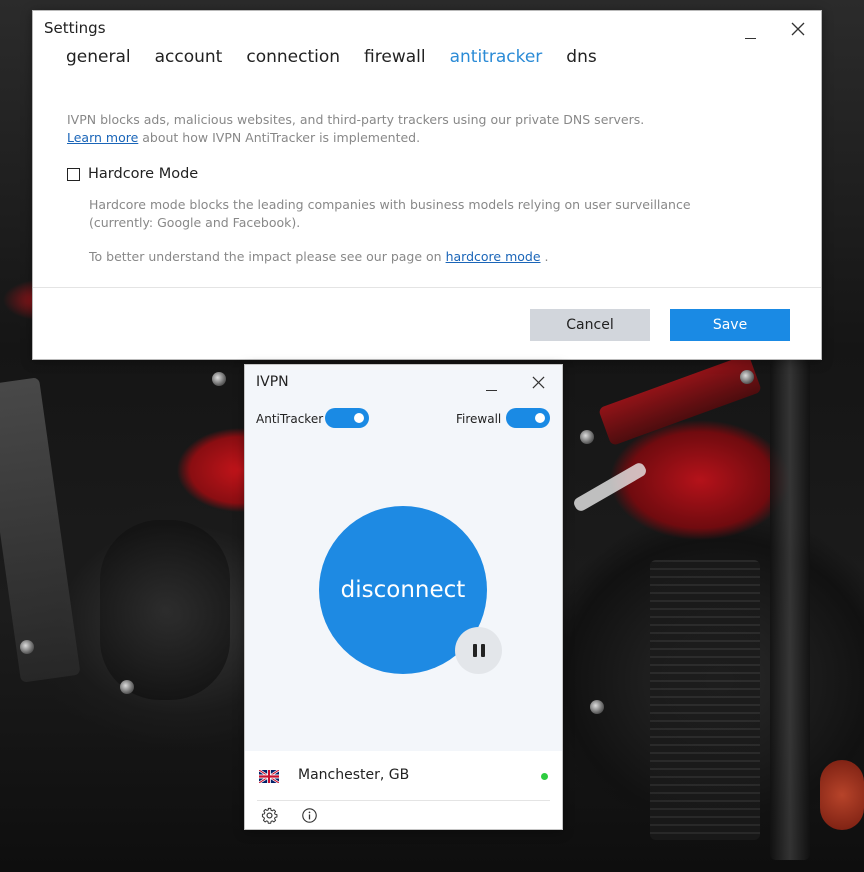 This screenshot has width=864, height=872. What do you see at coordinates (493, 256) in the screenshot?
I see `hardcore-mode-link: hardcore mode` at bounding box center [493, 256].